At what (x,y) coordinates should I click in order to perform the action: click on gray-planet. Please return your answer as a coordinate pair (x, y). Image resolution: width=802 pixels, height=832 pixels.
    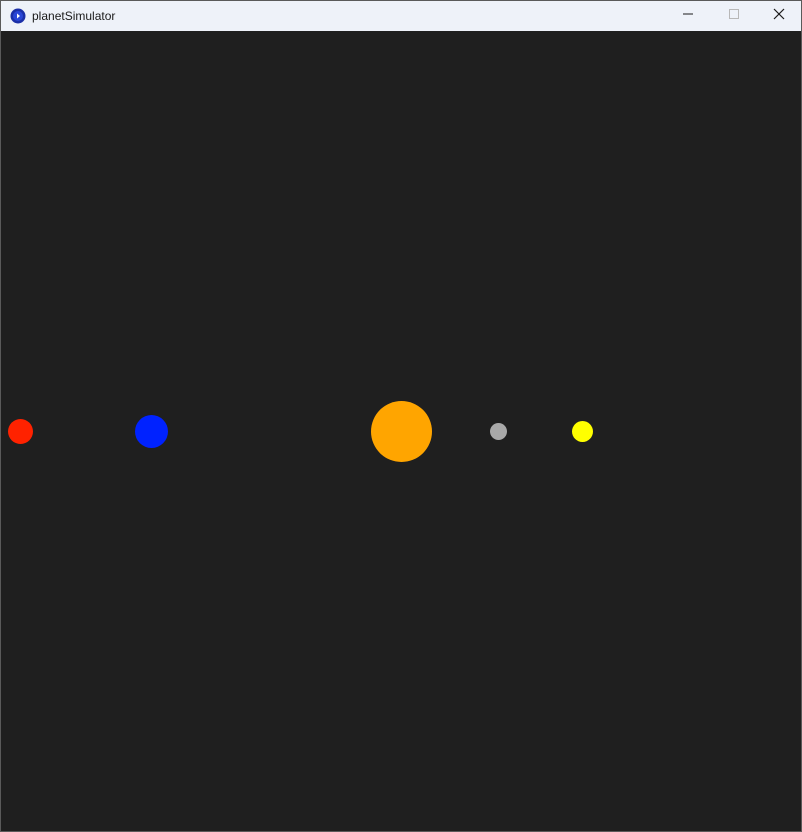
    Looking at the image, I should click on (498, 431).